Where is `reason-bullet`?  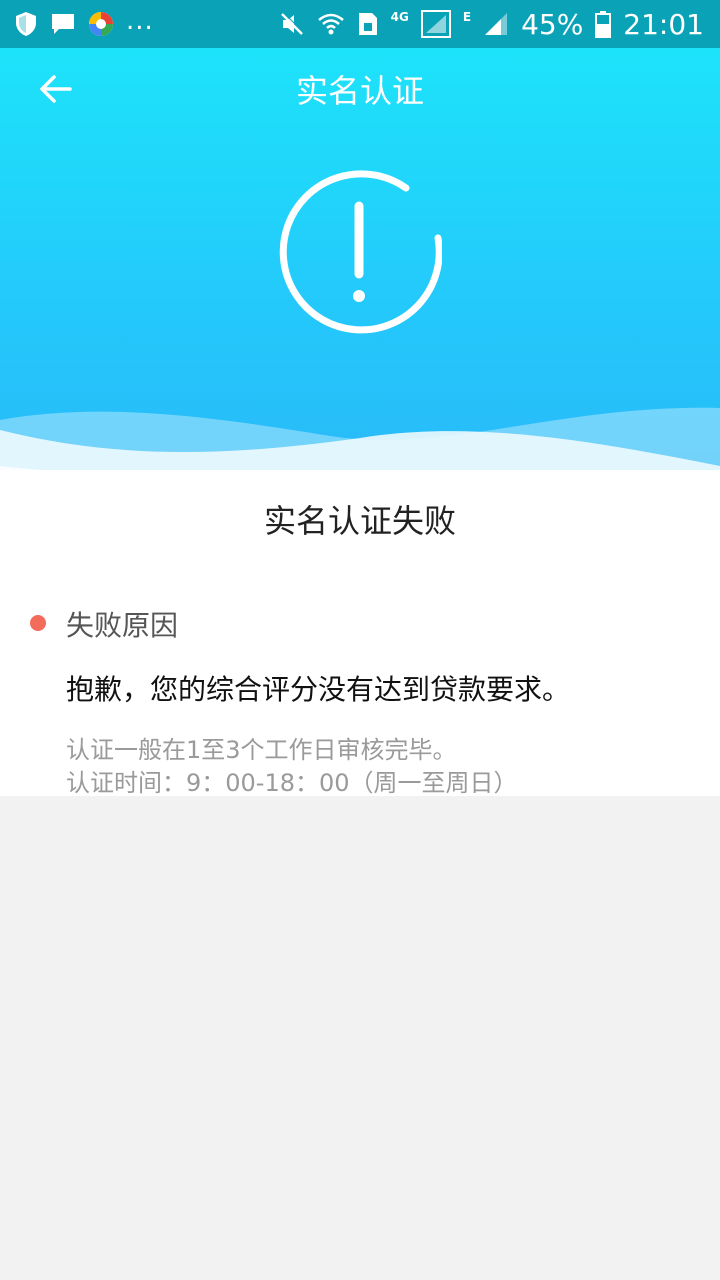 reason-bullet is located at coordinates (38, 623).